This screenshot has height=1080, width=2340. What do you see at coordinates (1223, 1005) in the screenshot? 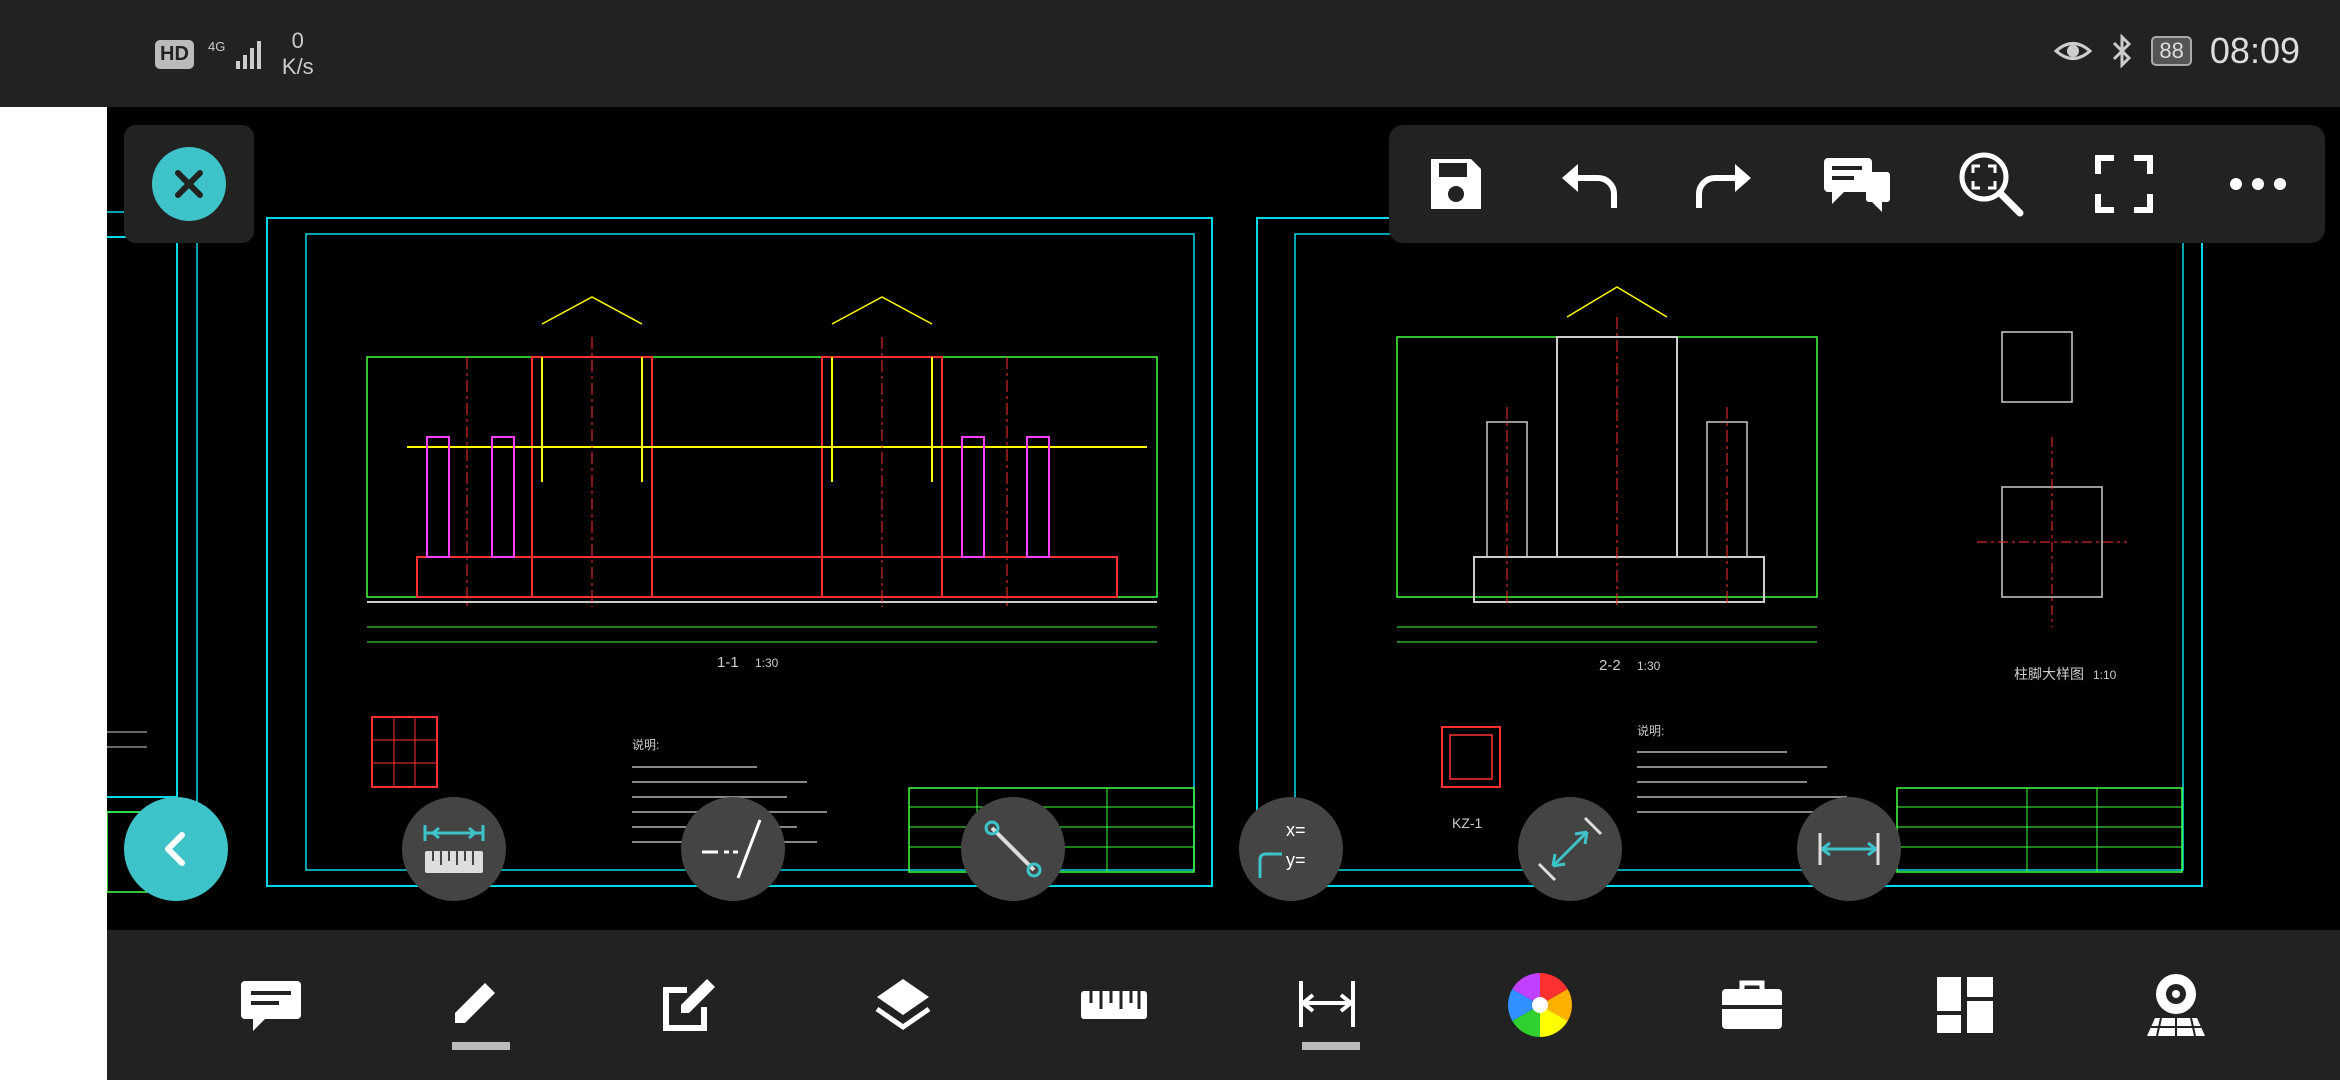
I see `bottom-toolbar` at bounding box center [1223, 1005].